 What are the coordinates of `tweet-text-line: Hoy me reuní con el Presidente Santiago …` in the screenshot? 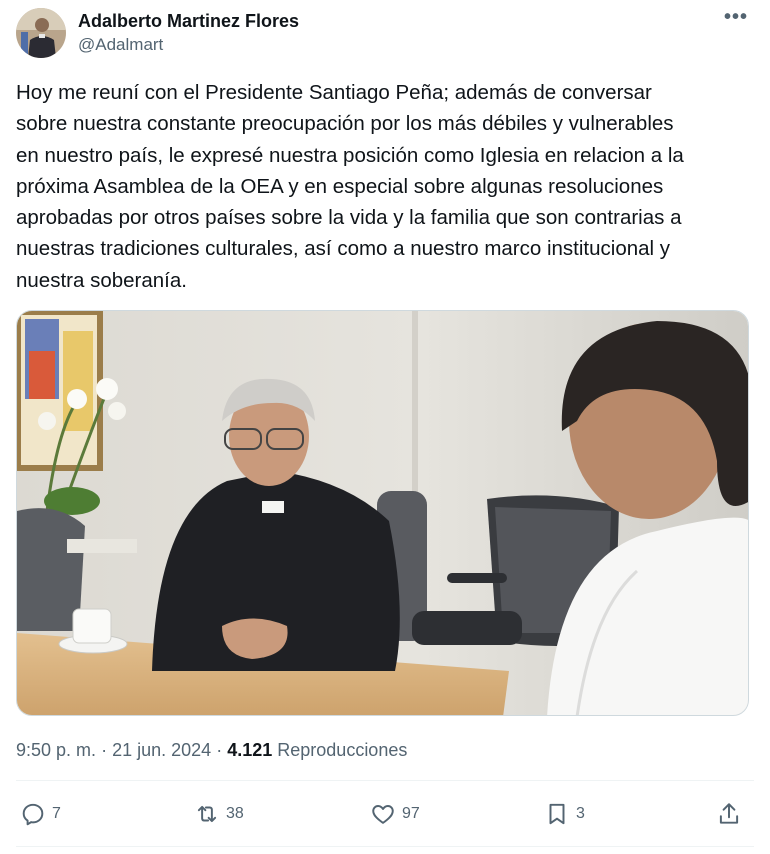 It's located at (334, 92).